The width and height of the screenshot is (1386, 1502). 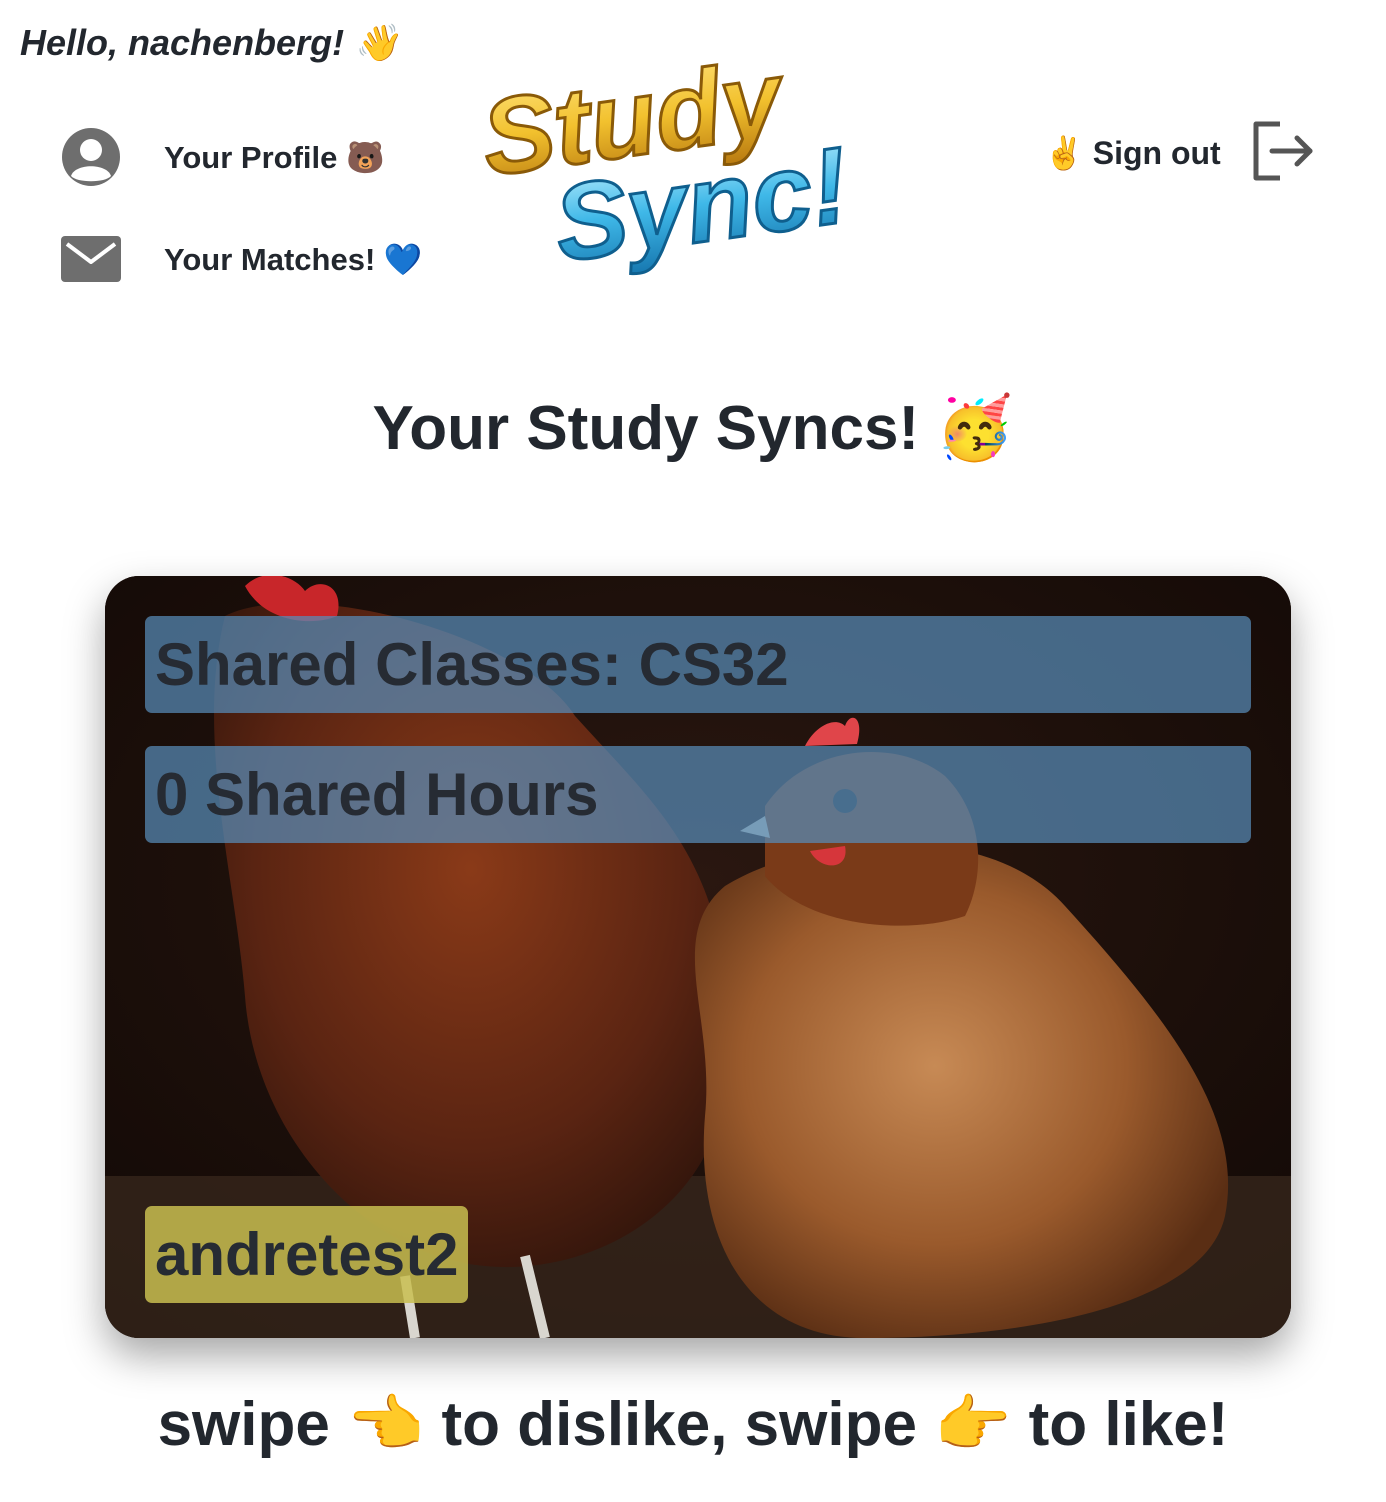 I want to click on study-sync-logo: Study Sync!, so click(x=699, y=160).